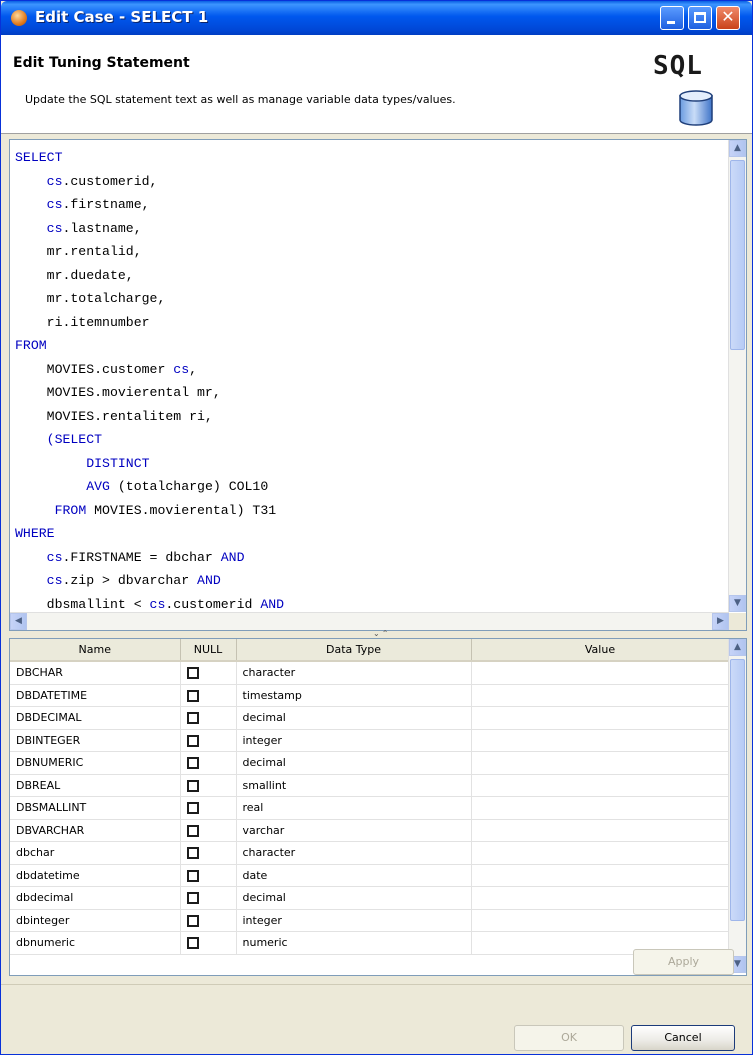 This screenshot has height=1055, width=753. What do you see at coordinates (381, 633) in the screenshot?
I see `splitter-handle-icon: ⌄⌃` at bounding box center [381, 633].